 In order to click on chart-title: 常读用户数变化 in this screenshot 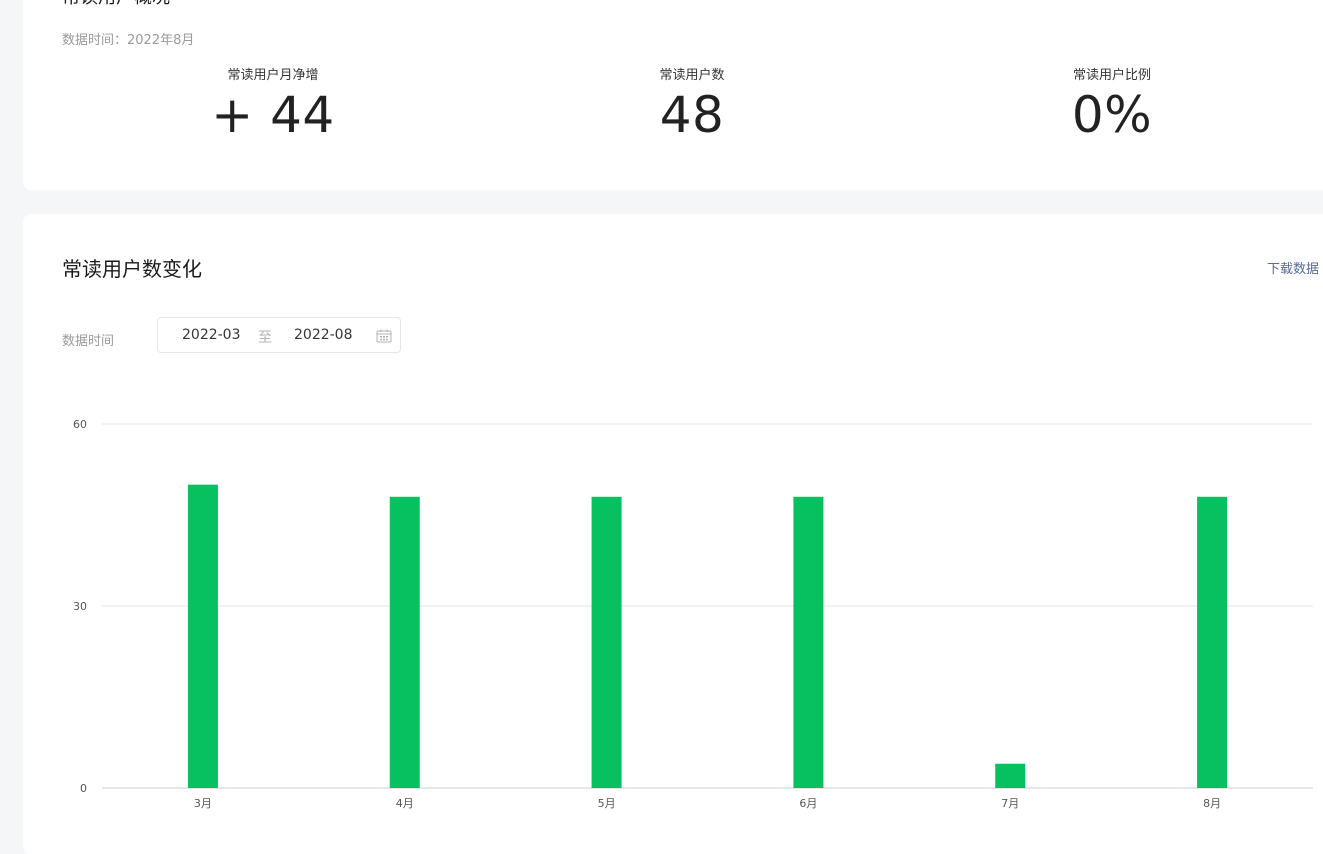, I will do `click(132, 269)`.